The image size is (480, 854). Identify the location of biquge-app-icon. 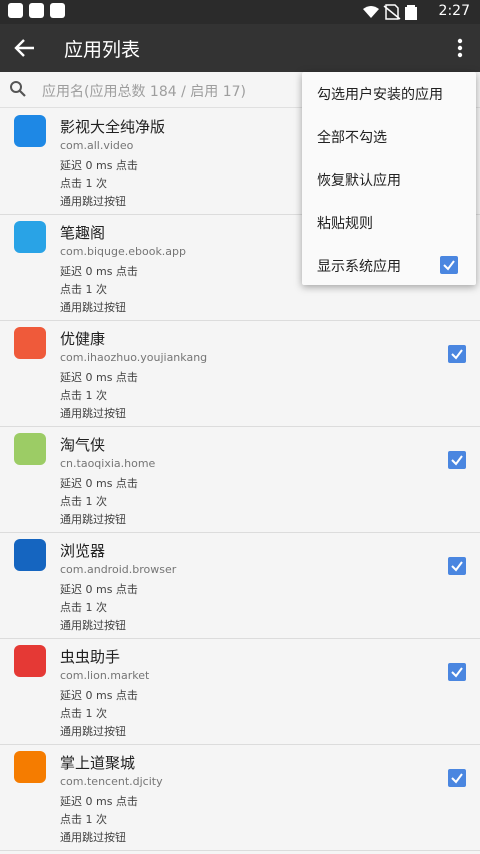
(30, 237).